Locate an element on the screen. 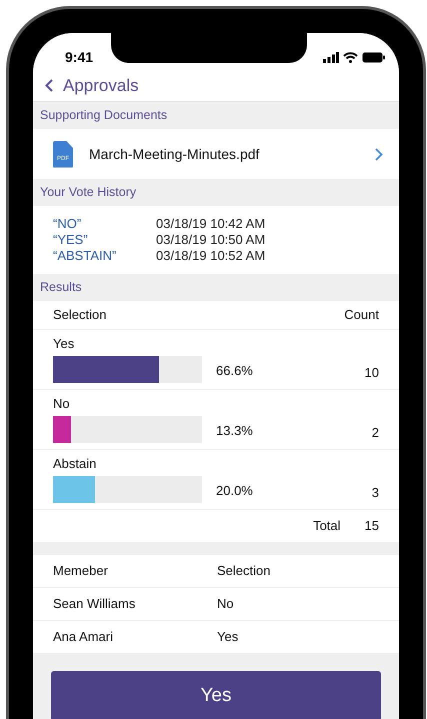  option-label: No is located at coordinates (62, 404).